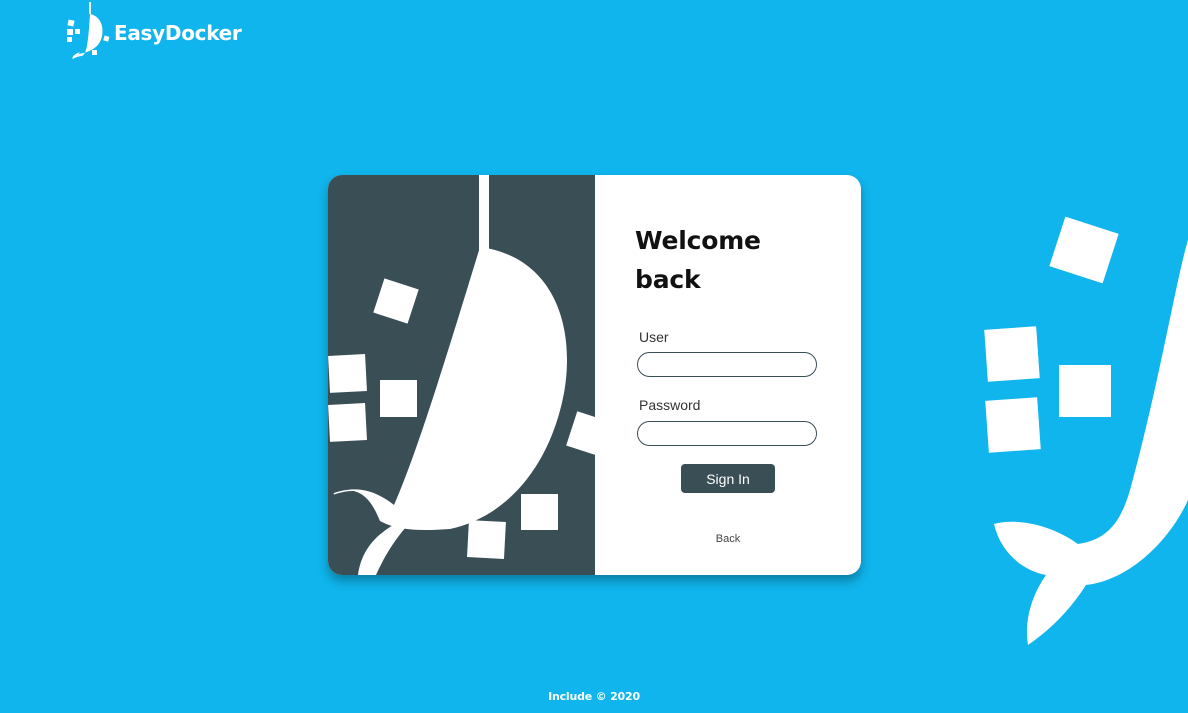 This screenshot has width=1188, height=713. Describe the element at coordinates (698, 260) in the screenshot. I see `page-title: Welcome back` at that location.